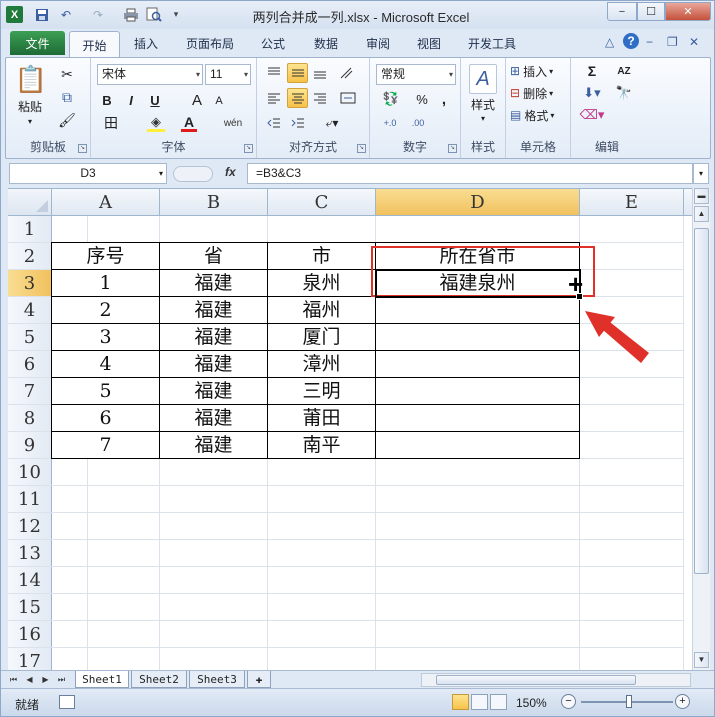 The image size is (715, 717). Describe the element at coordinates (321, 256) in the screenshot. I see `table-header-cell: 市` at that location.